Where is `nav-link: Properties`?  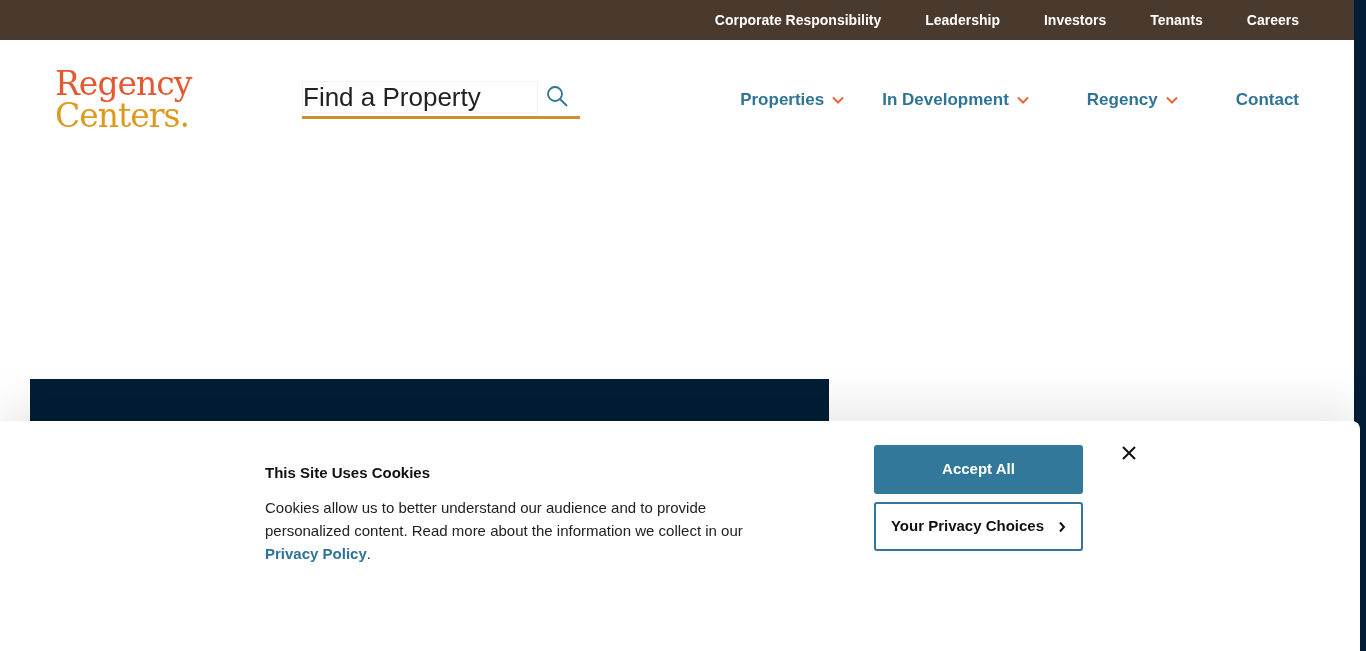 nav-link: Properties is located at coordinates (792, 100).